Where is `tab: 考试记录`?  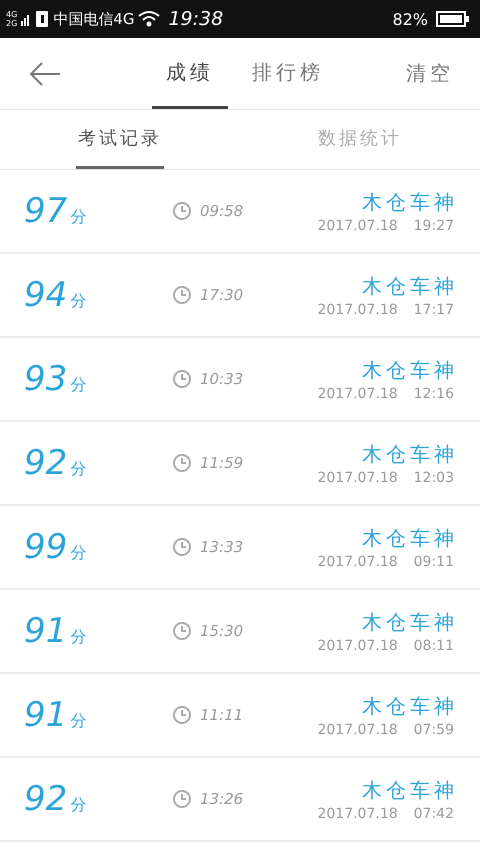
tab: 考试记录 is located at coordinates (120, 139).